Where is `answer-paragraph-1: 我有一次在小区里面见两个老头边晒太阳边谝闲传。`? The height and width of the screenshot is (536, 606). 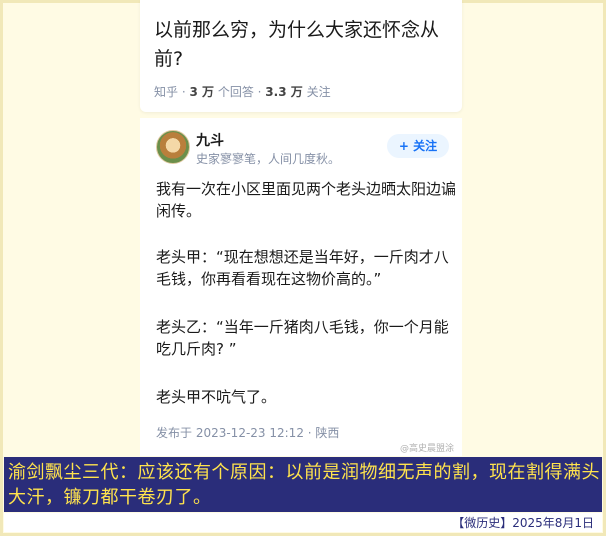
answer-paragraph-1: 我有一次在小区里面见两个老头边晒太阳边谝闲传。 is located at coordinates (306, 200).